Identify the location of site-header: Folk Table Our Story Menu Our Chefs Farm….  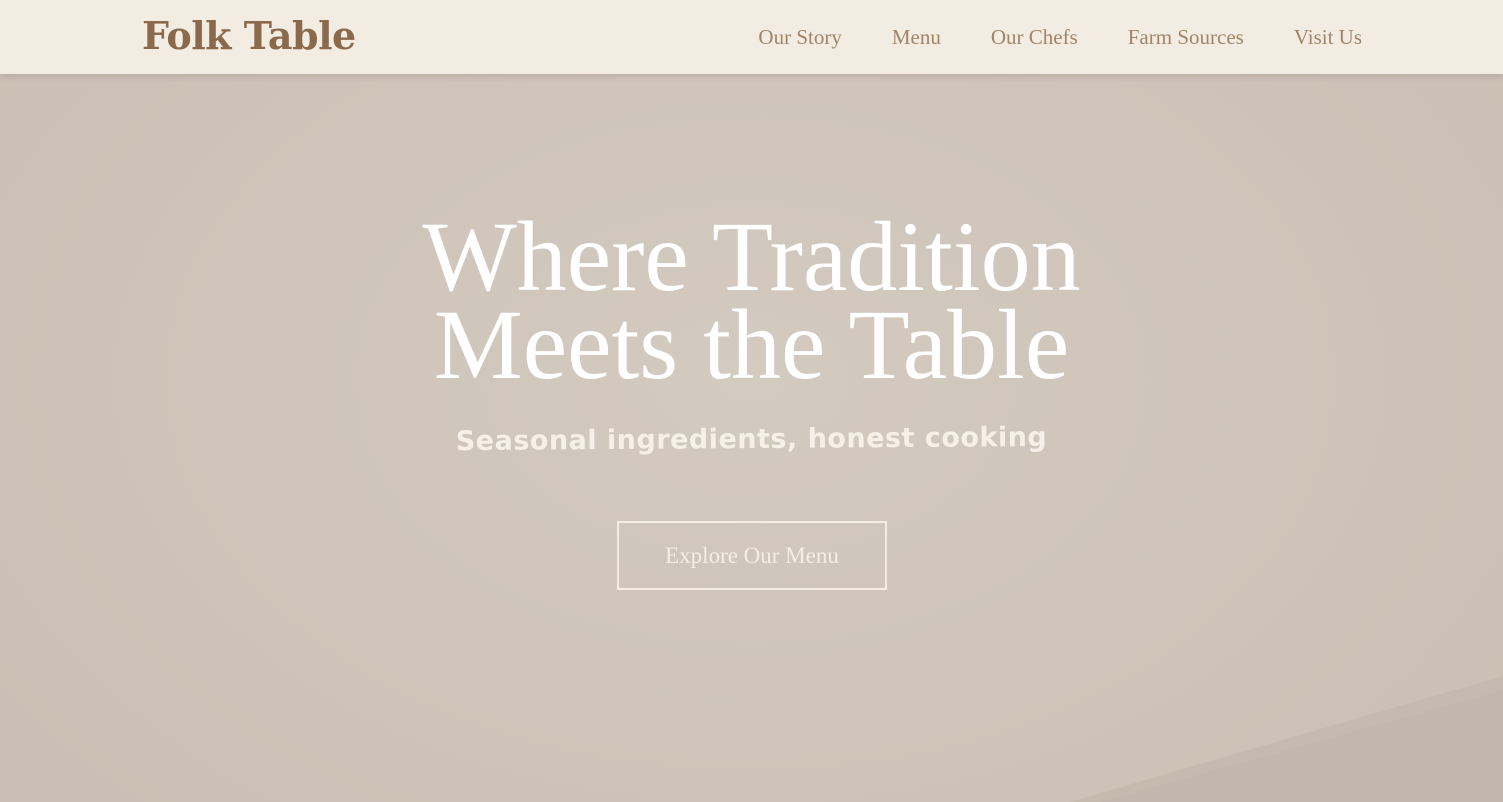
(751, 37).